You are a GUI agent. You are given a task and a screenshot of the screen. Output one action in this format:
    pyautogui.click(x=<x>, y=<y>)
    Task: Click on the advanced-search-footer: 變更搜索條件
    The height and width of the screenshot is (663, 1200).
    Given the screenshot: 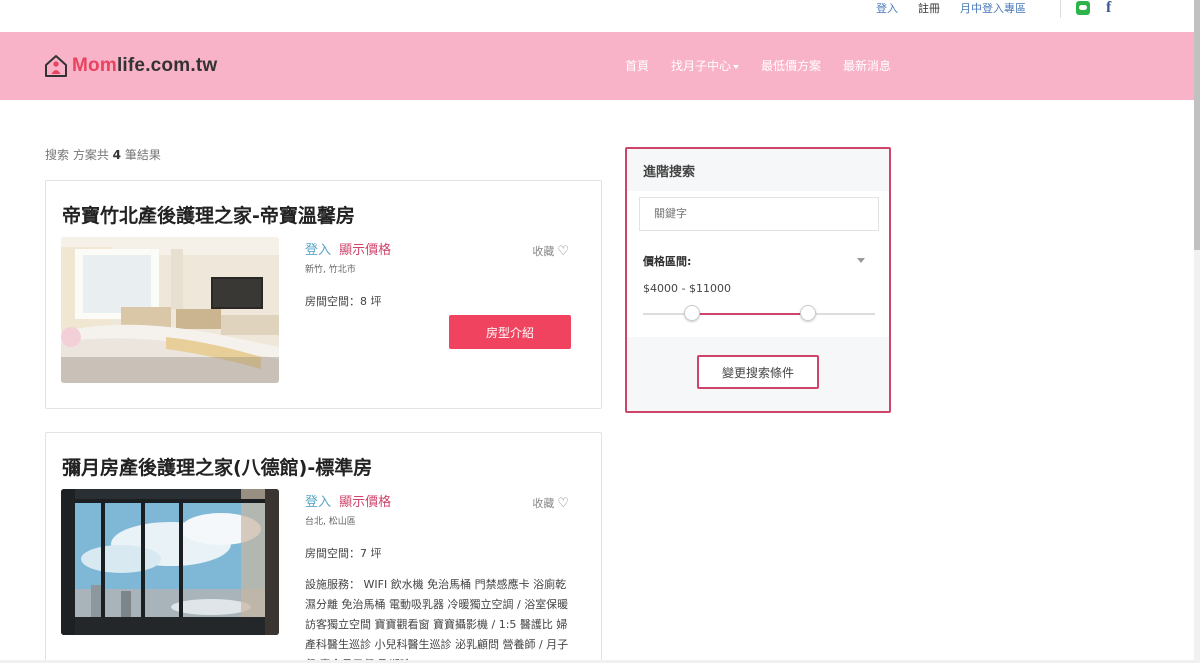 What is the action you would take?
    pyautogui.click(x=758, y=374)
    